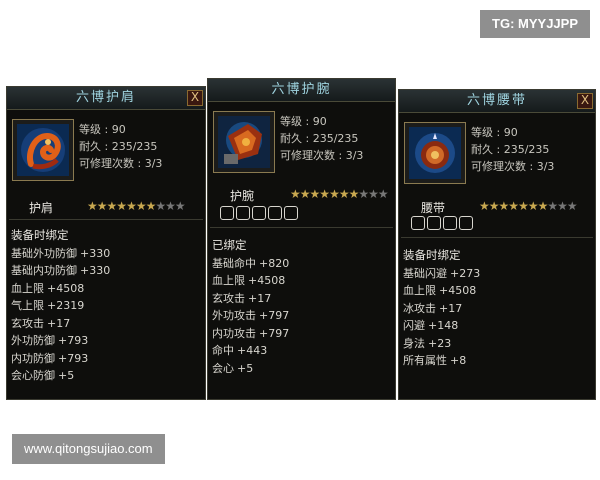 Image resolution: width=600 pixels, height=480 pixels. What do you see at coordinates (301, 264) in the screenshot?
I see `attribute-row: 基础命中 +820` at bounding box center [301, 264].